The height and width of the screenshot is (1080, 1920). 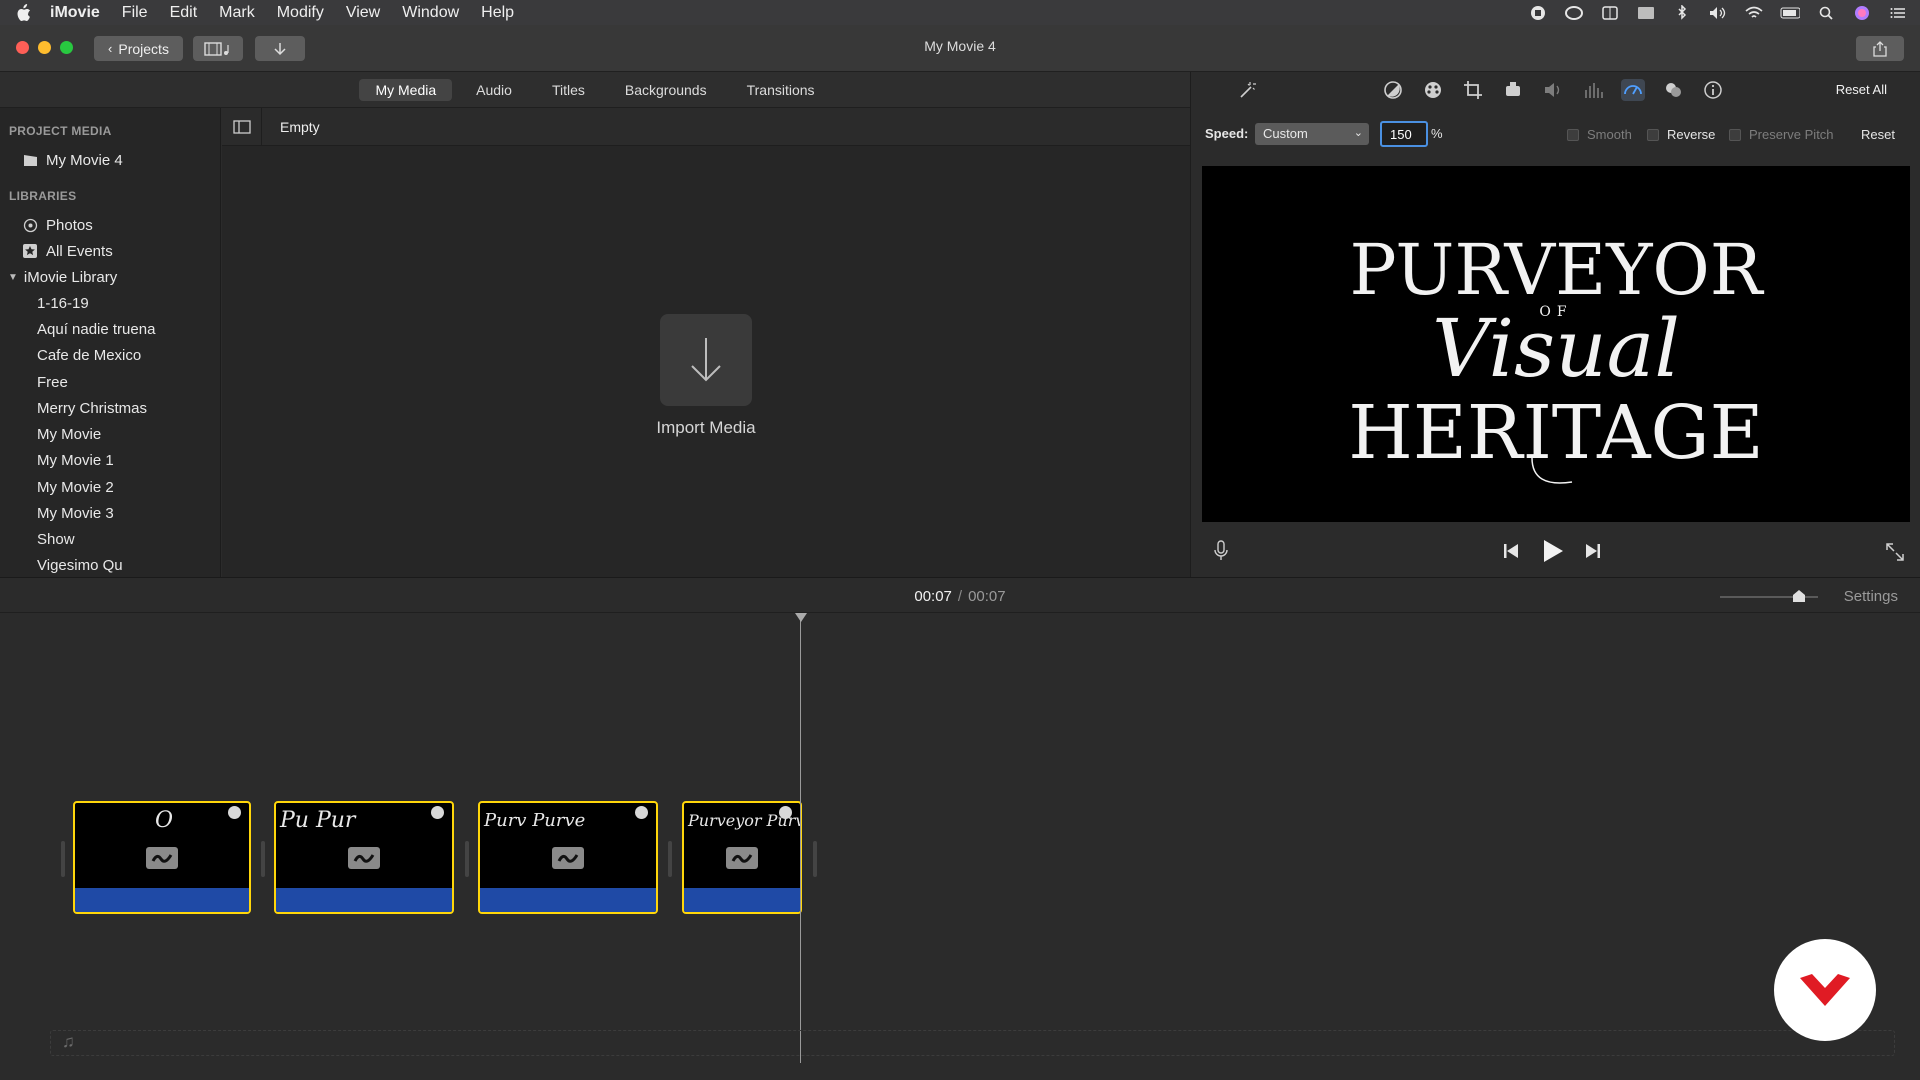 I want to click on sidebar-item-imovie-library: ▼ iMovie Library, so click(x=110, y=277).